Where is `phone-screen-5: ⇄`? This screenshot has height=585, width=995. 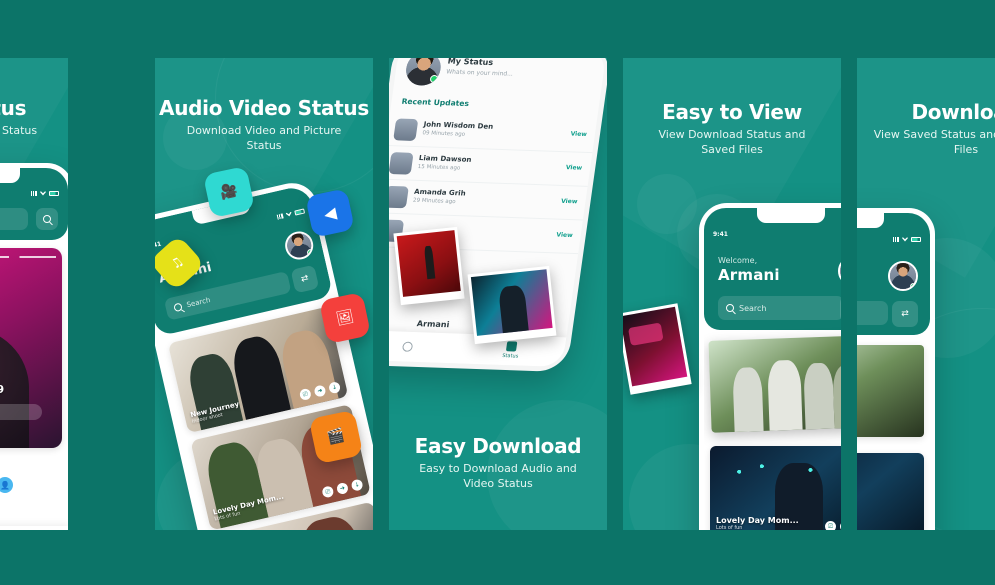 phone-screen-5: ⇄ is located at coordinates (893, 371).